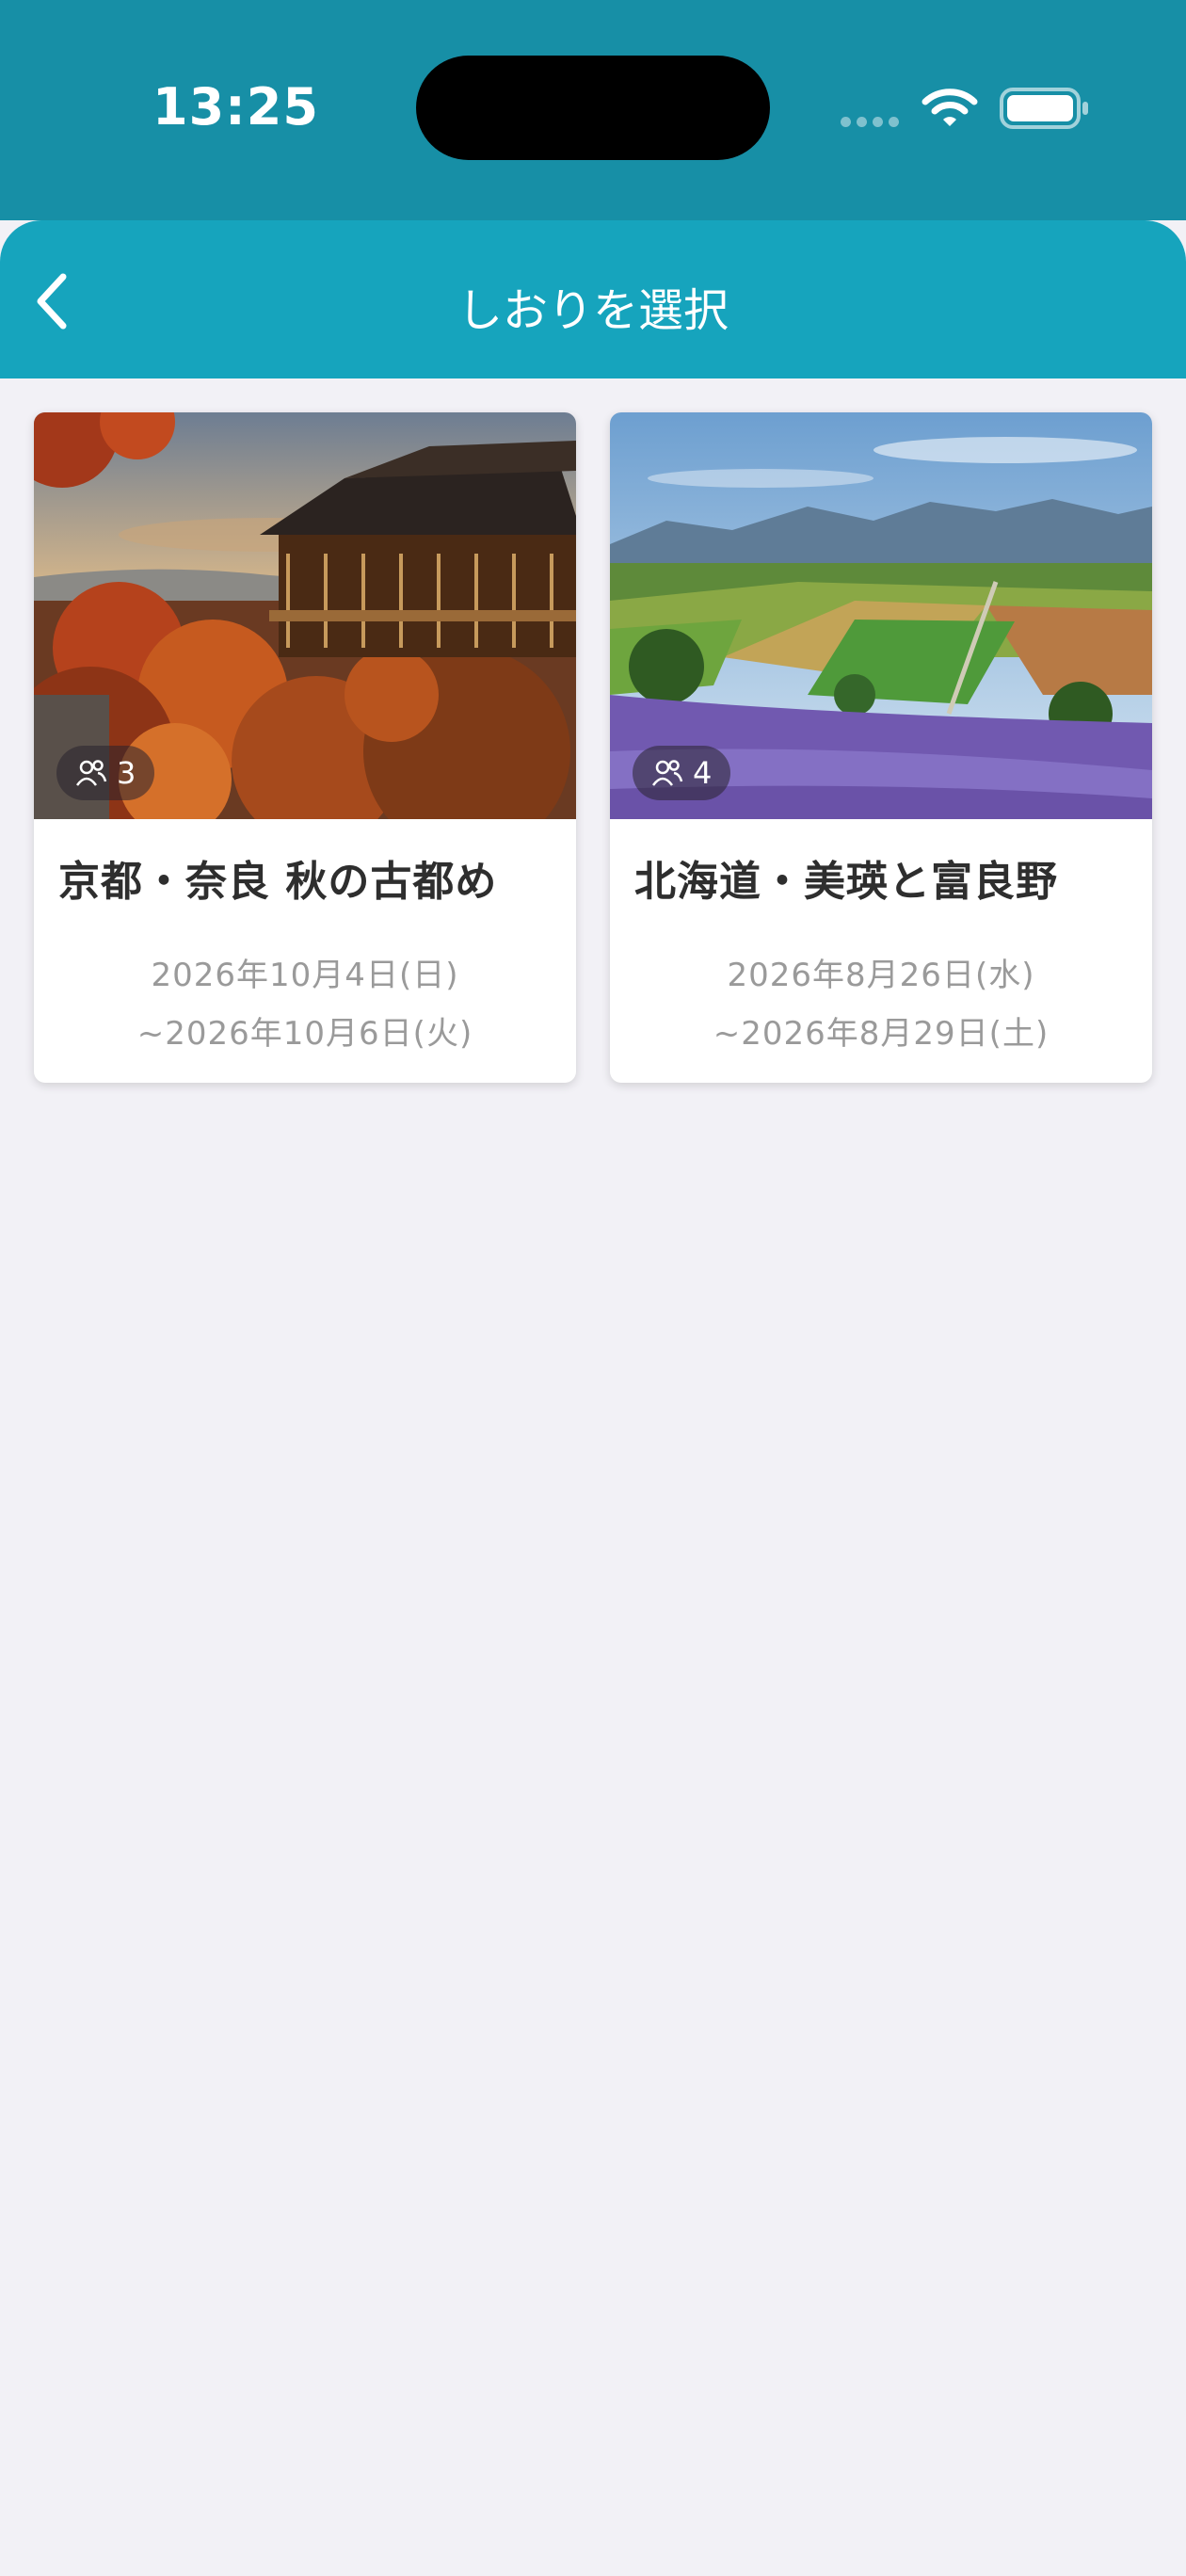 The width and height of the screenshot is (1186, 2576). Describe the element at coordinates (305, 615) in the screenshot. I see `trip-photo-kyoto: 3` at that location.